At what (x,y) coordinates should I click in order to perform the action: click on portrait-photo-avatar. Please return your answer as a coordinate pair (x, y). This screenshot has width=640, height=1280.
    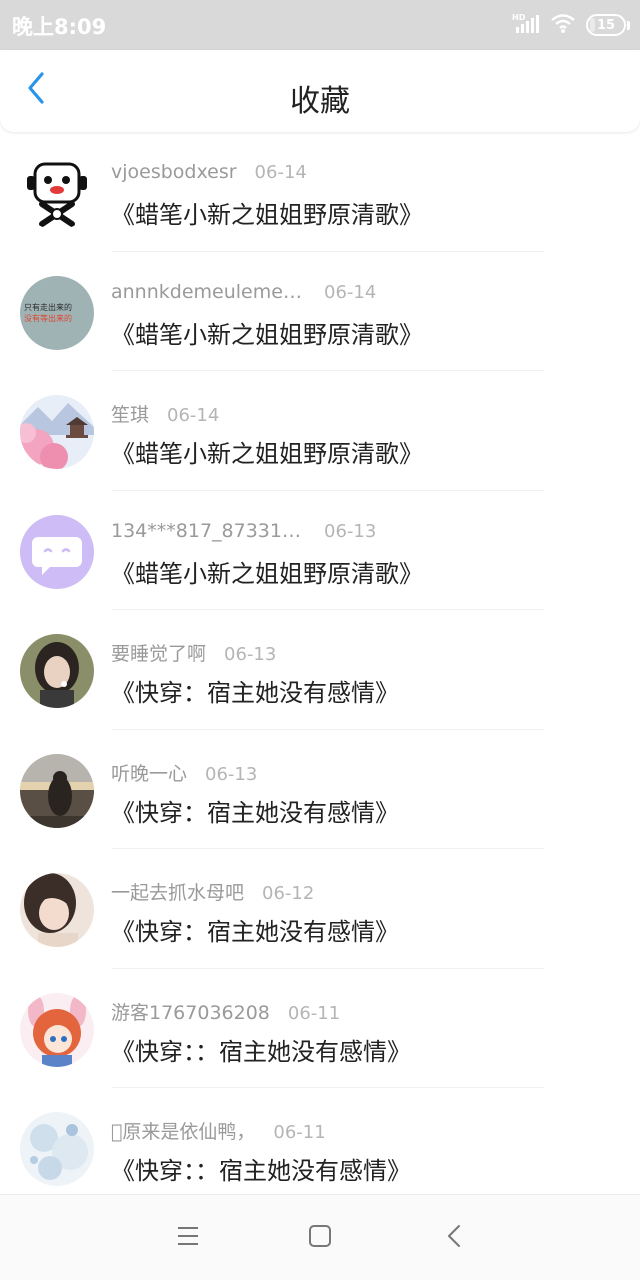
    Looking at the image, I should click on (57, 910).